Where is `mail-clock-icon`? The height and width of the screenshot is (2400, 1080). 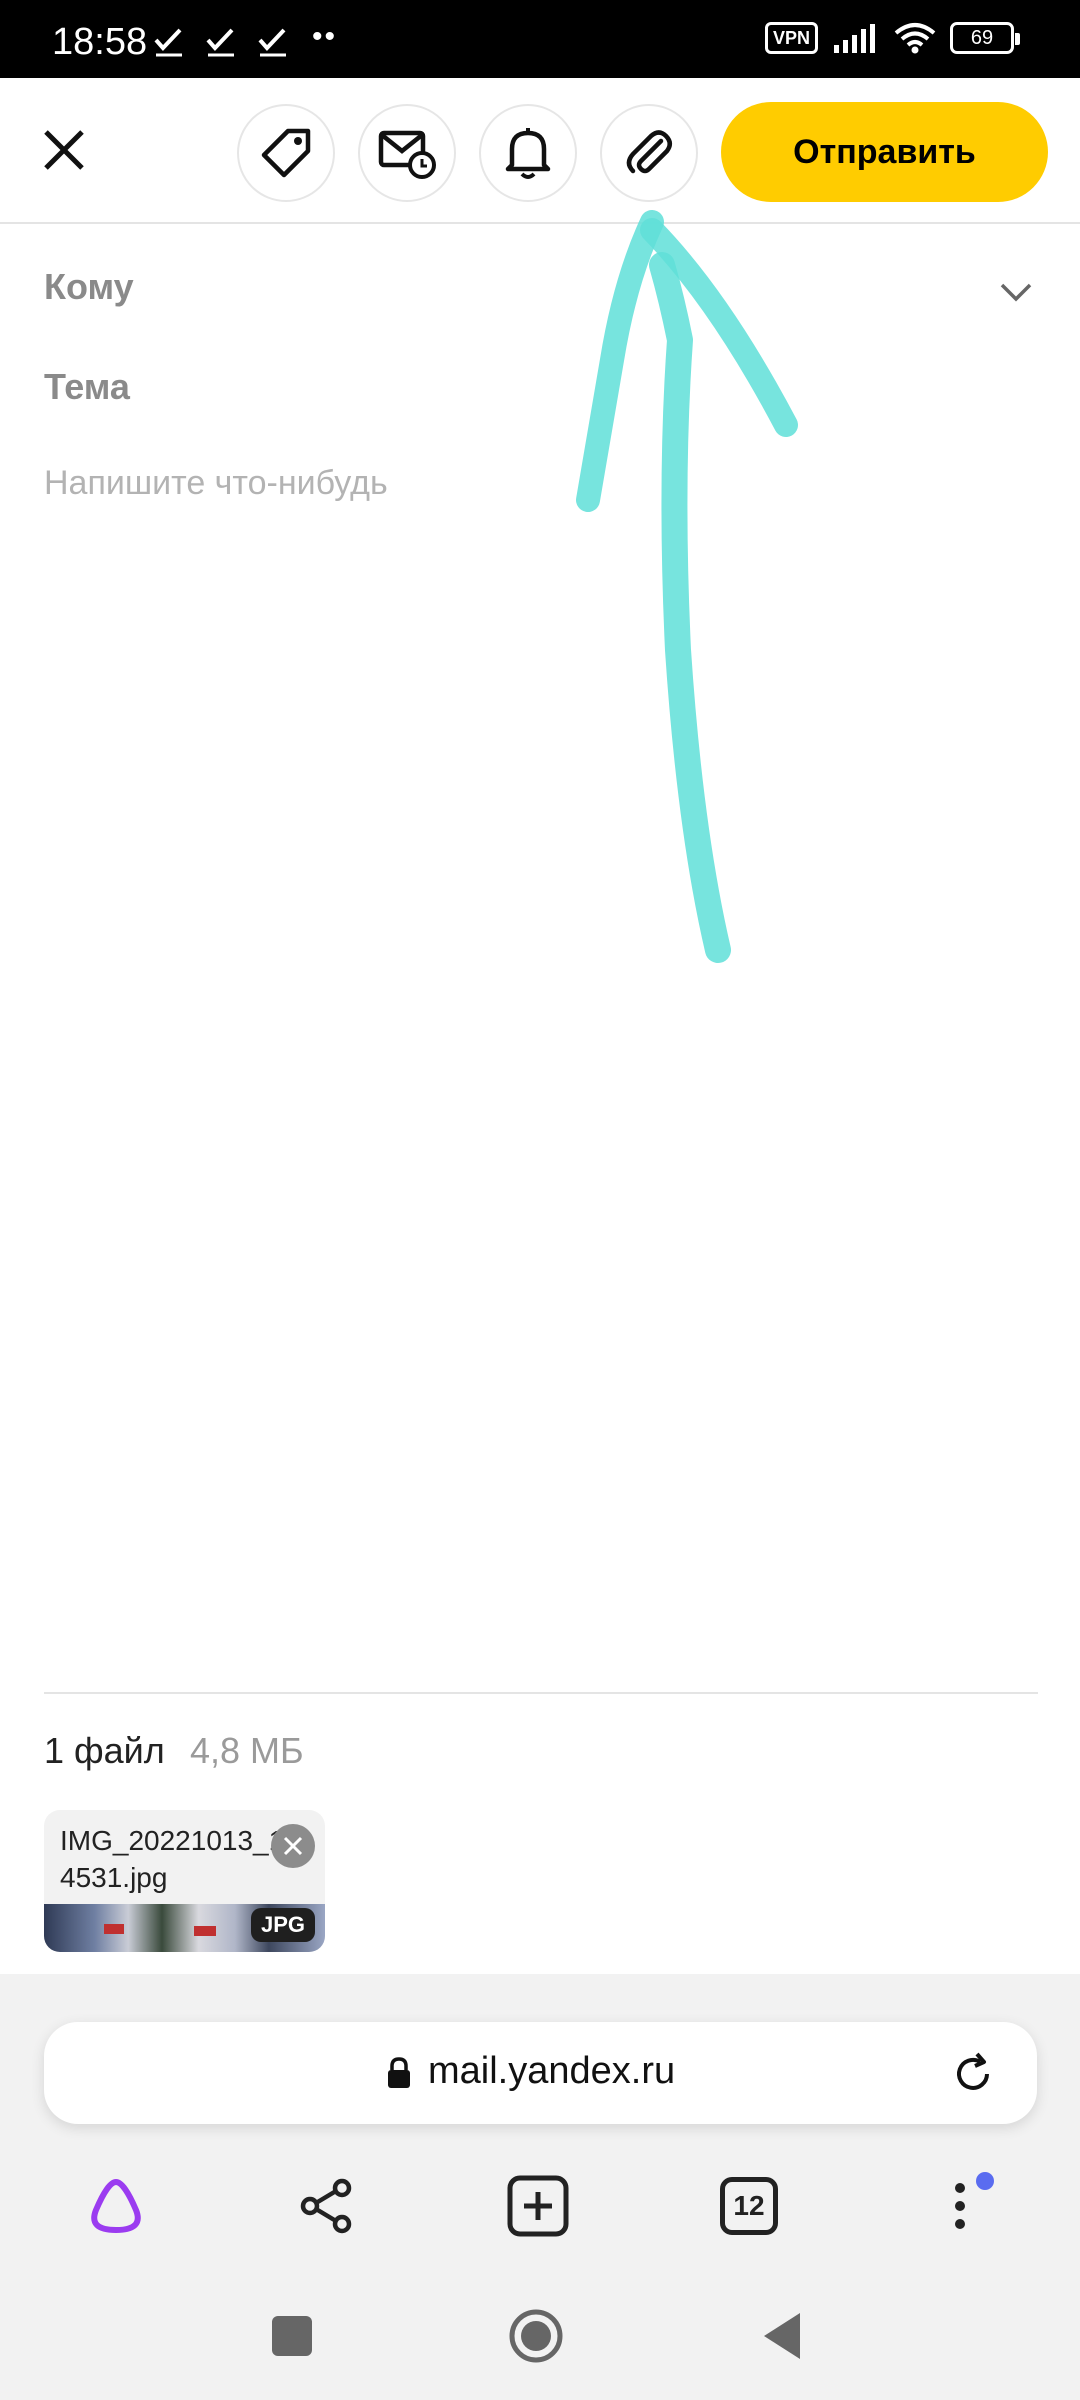
mail-clock-icon is located at coordinates (407, 154).